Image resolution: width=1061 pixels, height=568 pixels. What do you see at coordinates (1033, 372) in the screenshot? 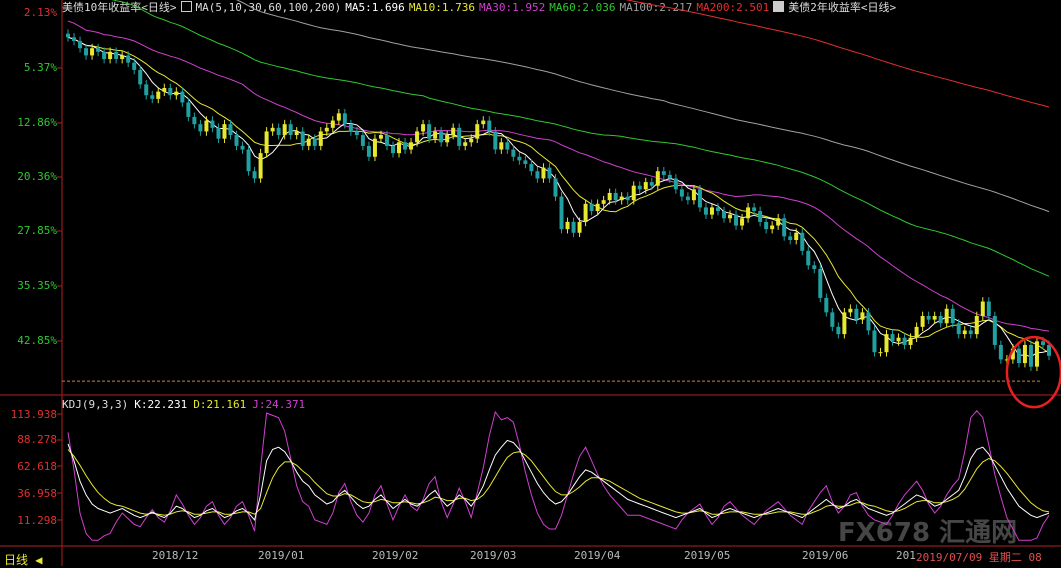
I see `highlight-circle` at bounding box center [1033, 372].